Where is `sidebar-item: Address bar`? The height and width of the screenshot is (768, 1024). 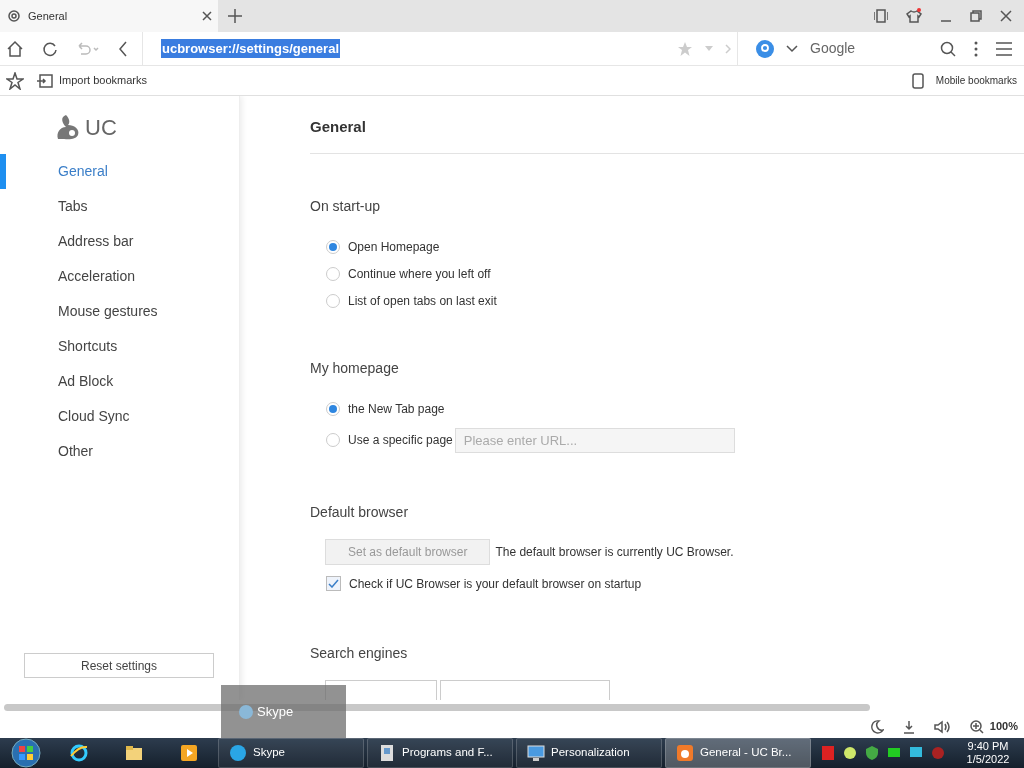 sidebar-item: Address bar is located at coordinates (119, 241).